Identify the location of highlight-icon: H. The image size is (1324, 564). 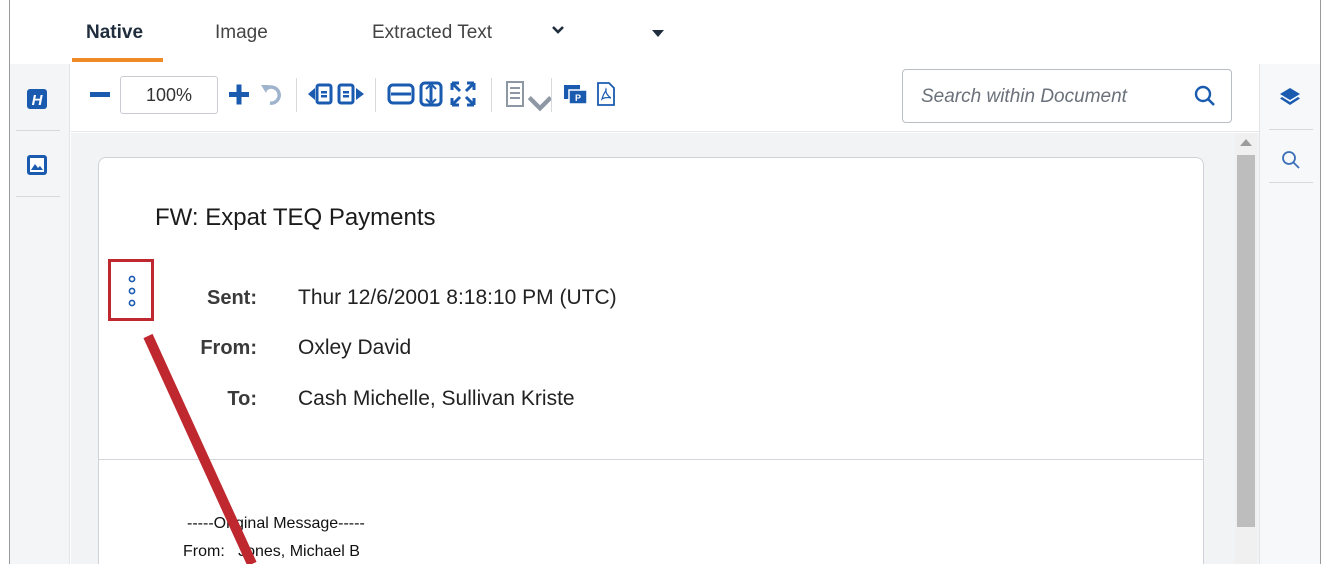
(37, 99).